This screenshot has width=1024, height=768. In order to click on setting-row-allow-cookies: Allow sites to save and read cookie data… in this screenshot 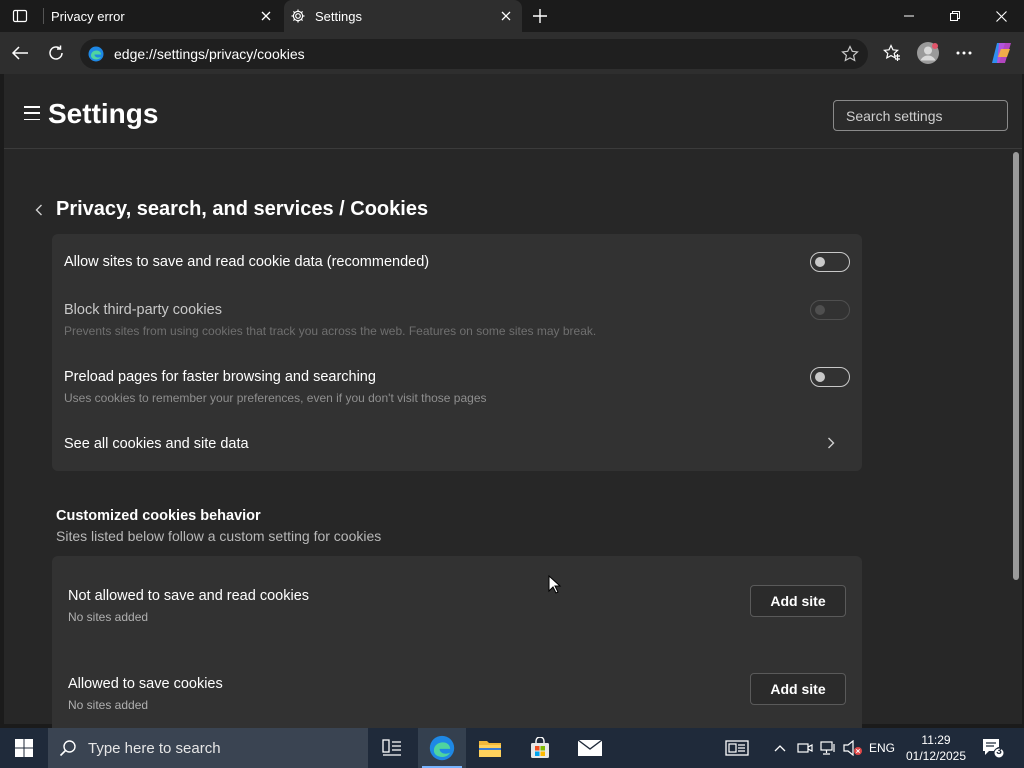, I will do `click(457, 265)`.